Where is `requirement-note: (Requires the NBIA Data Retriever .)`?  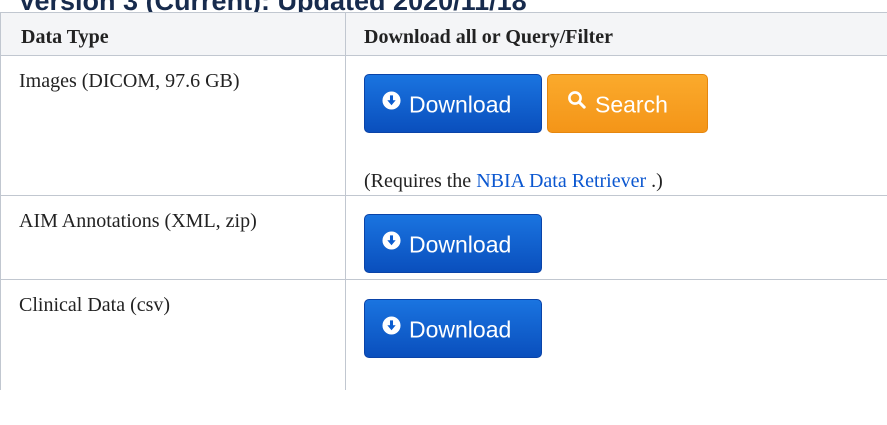
requirement-note: (Requires the NBIA Data Retriever .) is located at coordinates (625, 181).